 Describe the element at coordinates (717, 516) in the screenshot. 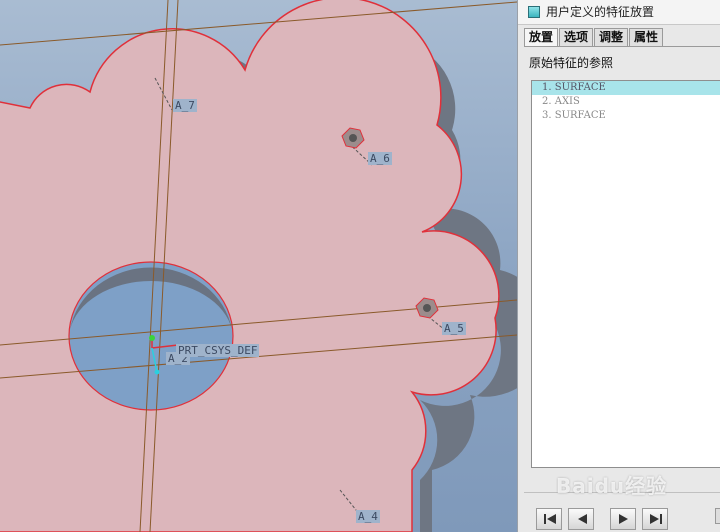

I see `panel-edge-handle` at that location.